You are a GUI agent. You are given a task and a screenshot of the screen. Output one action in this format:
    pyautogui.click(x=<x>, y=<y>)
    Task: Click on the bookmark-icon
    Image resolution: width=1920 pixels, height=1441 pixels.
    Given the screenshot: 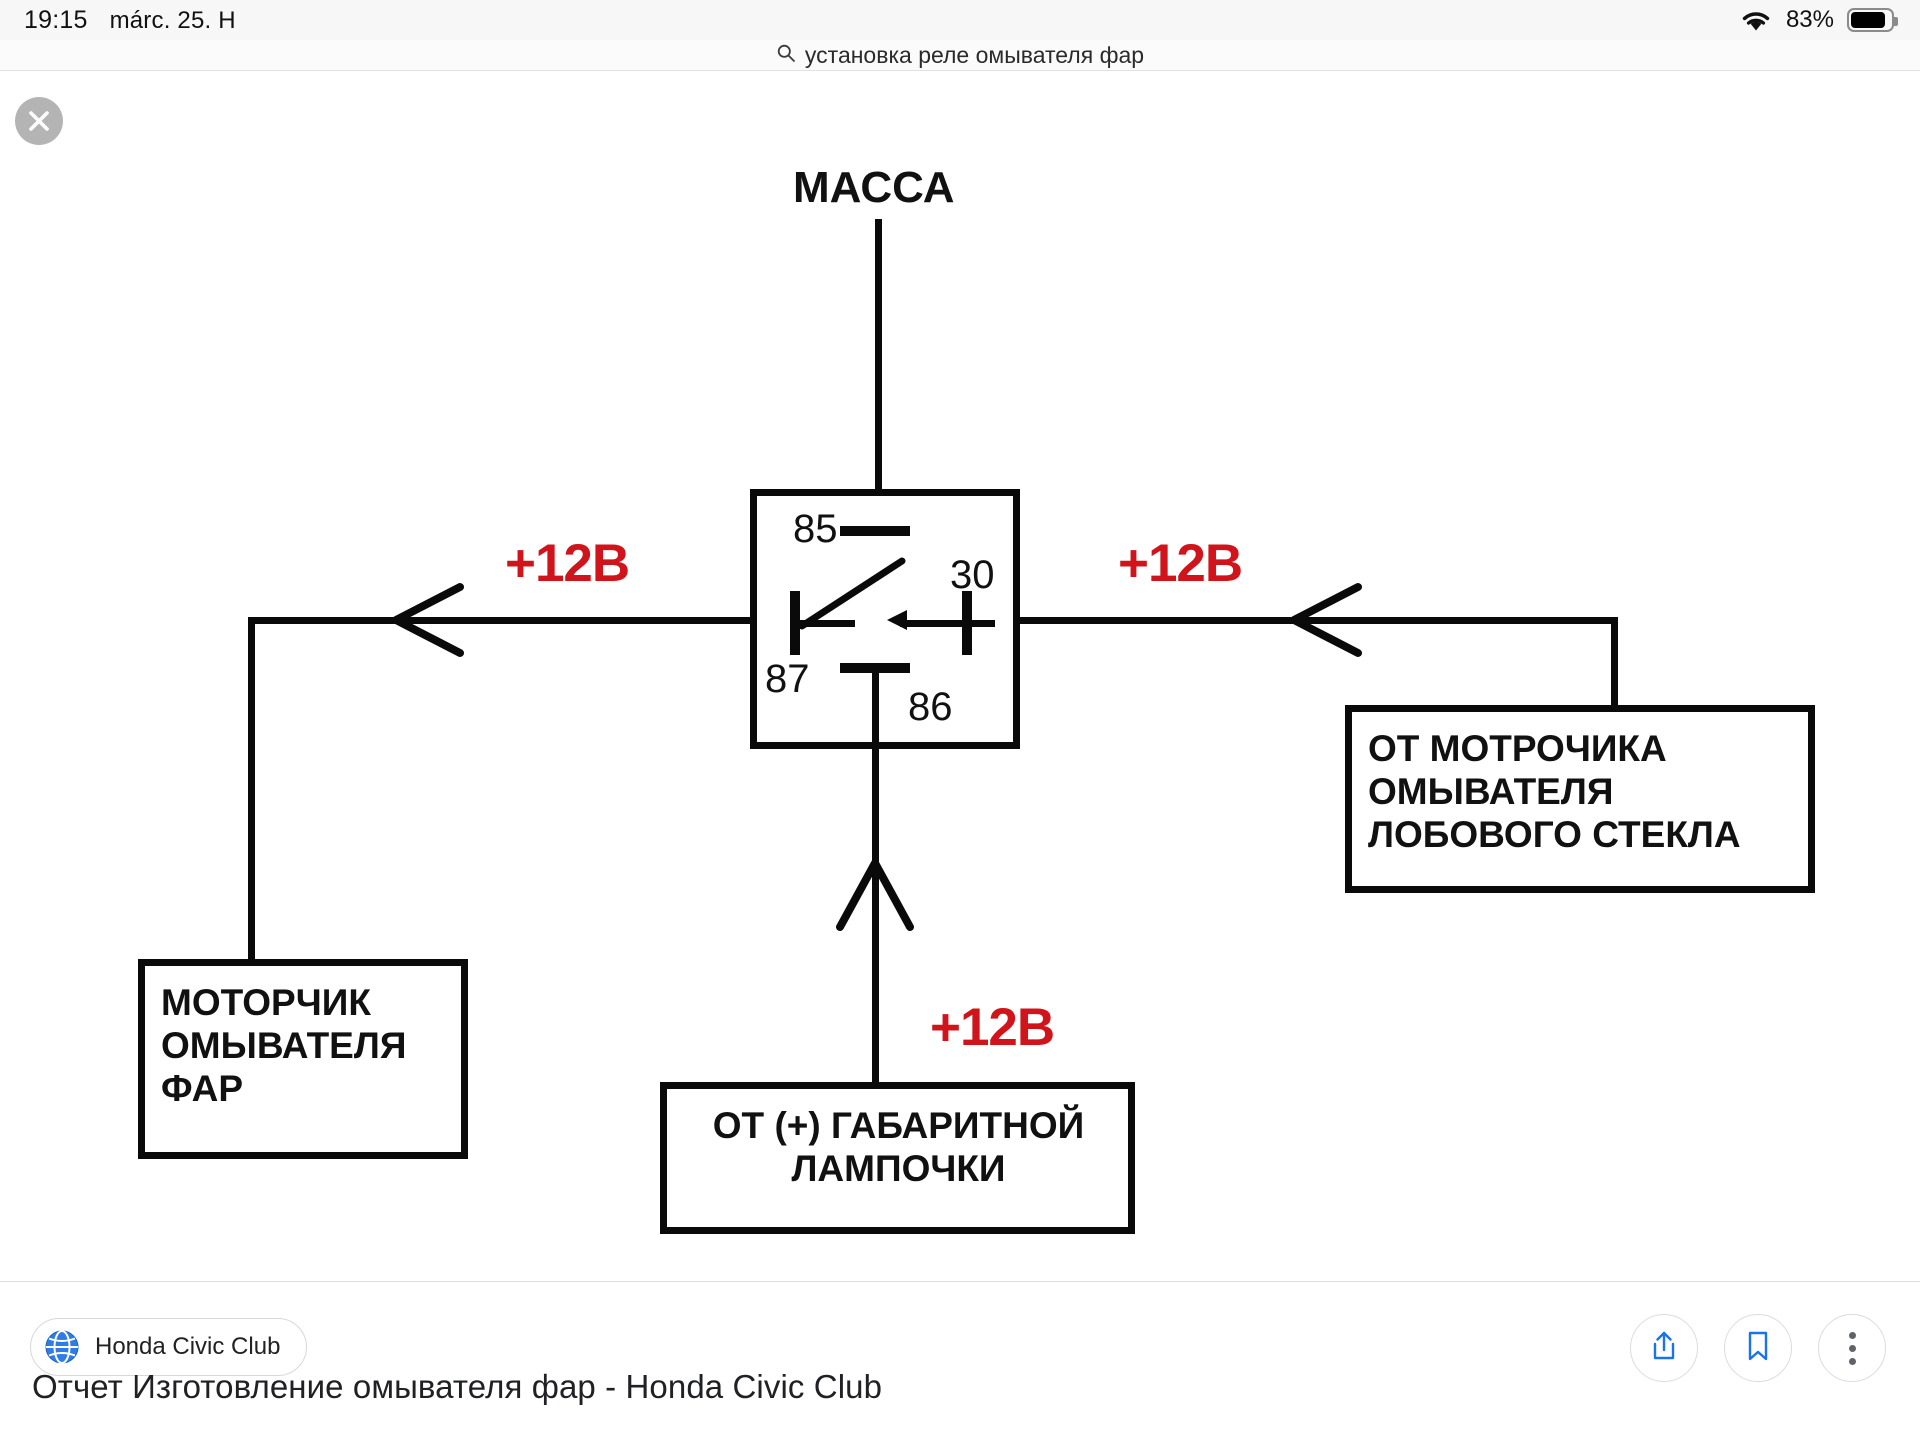 What is the action you would take?
    pyautogui.click(x=1758, y=1348)
    